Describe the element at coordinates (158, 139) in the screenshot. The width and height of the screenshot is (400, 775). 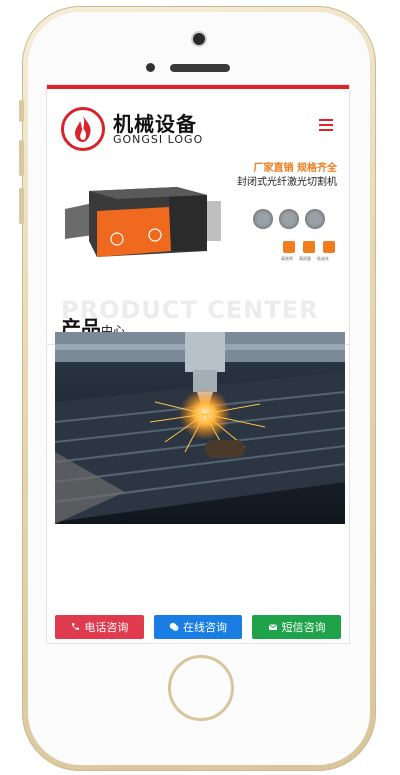
I see `logo-subtitle: GONGSI LOGO` at that location.